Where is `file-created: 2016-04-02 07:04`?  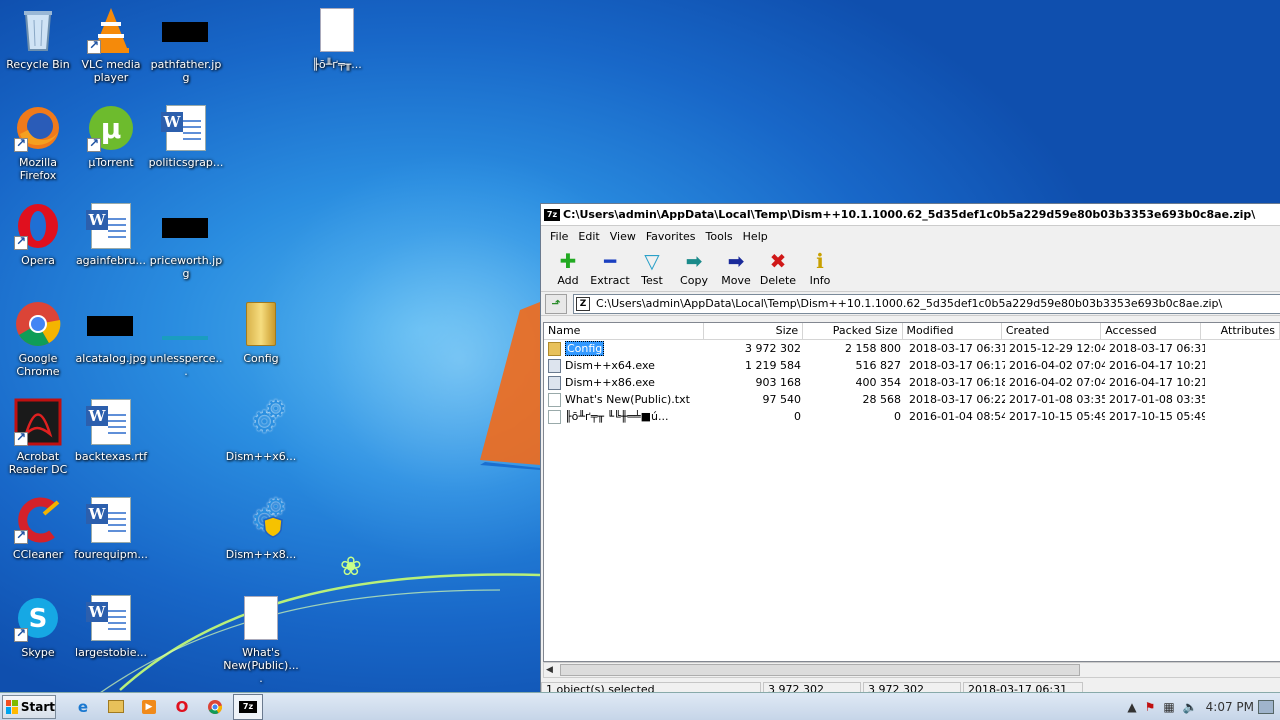 file-created: 2016-04-02 07:04 is located at coordinates (1057, 365).